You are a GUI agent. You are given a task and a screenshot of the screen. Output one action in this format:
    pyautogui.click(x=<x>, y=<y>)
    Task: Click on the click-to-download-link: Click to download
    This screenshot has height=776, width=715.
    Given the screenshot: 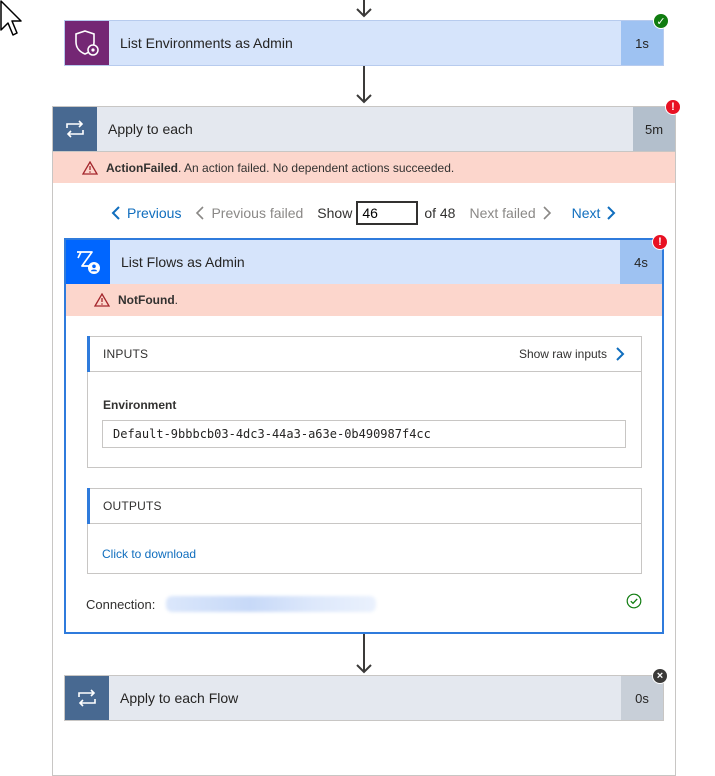 What is the action you would take?
    pyautogui.click(x=149, y=554)
    